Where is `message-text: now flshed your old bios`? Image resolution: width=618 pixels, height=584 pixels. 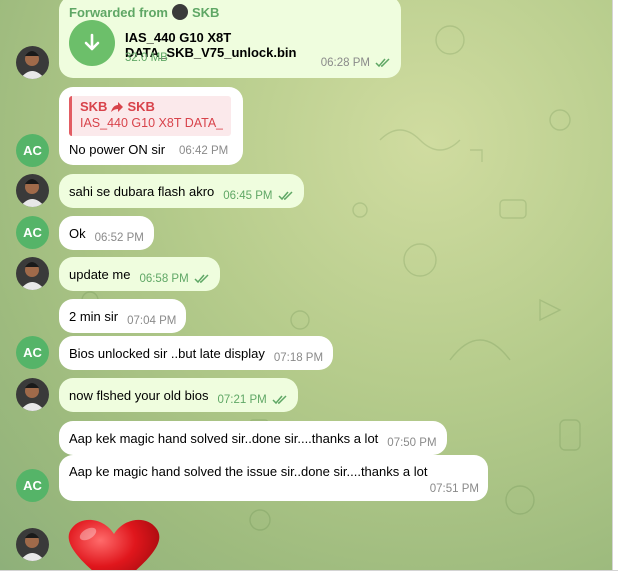 message-text: now flshed your old bios is located at coordinates (139, 395).